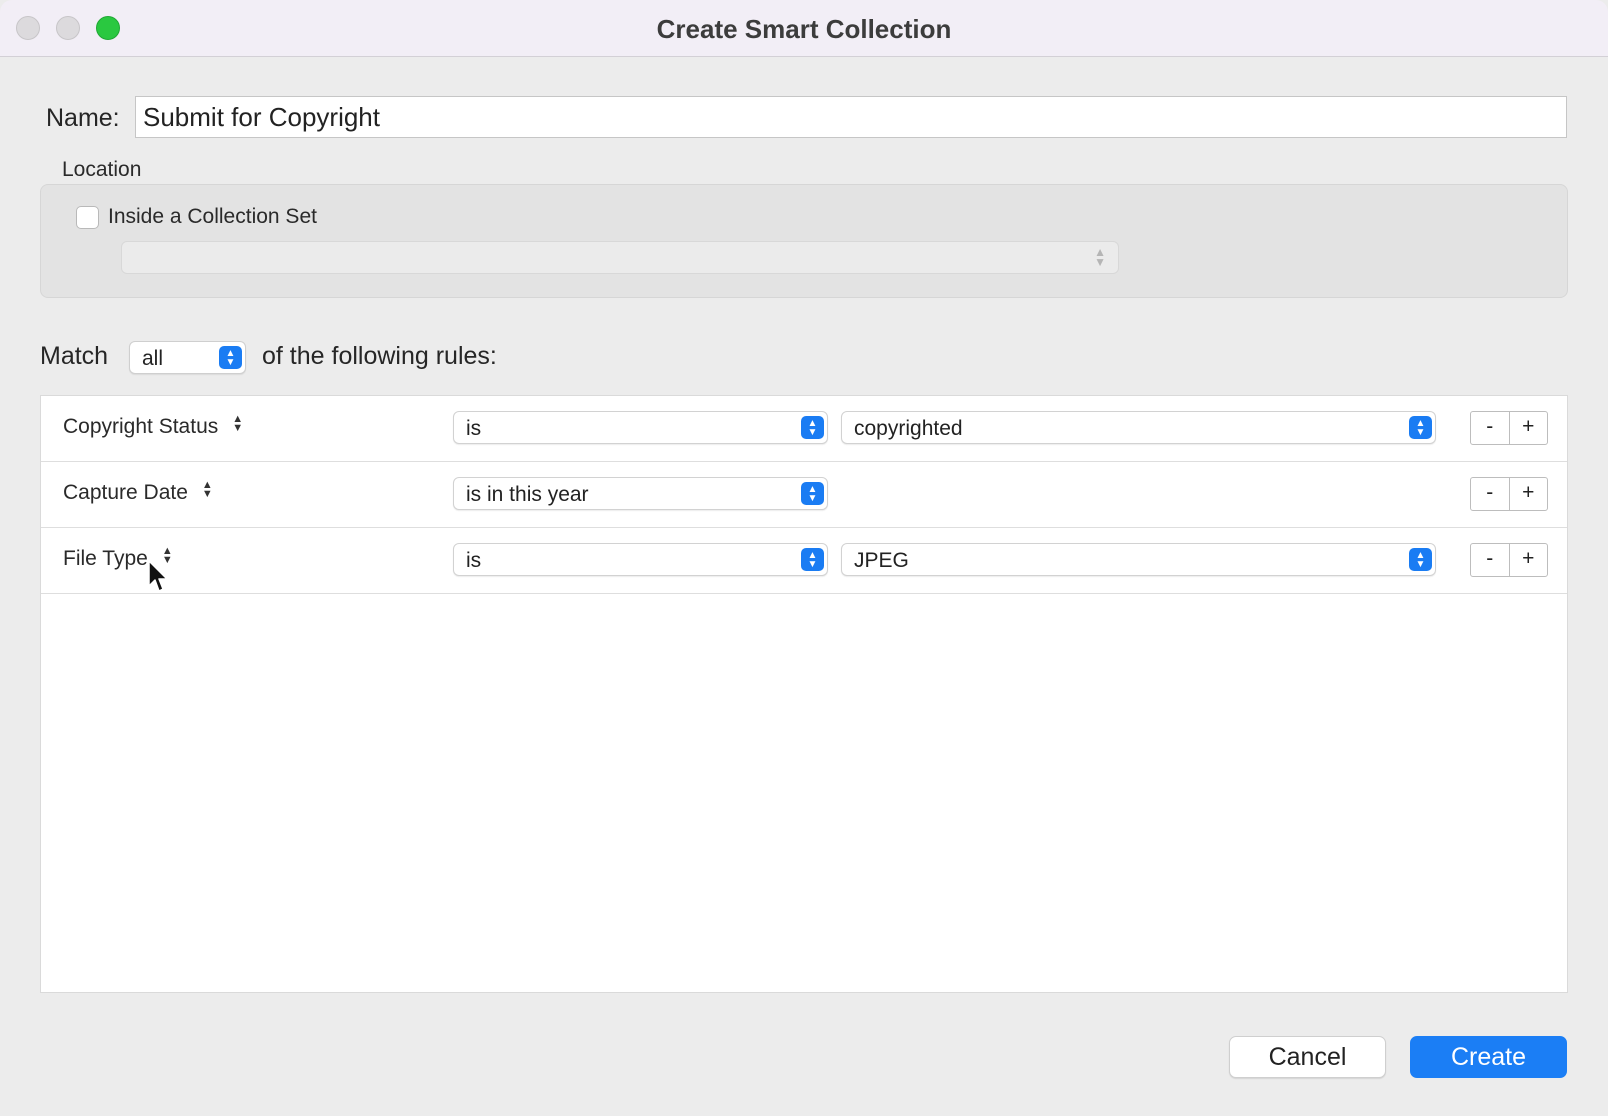  I want to click on cancel-button: Cancel, so click(1307, 1057).